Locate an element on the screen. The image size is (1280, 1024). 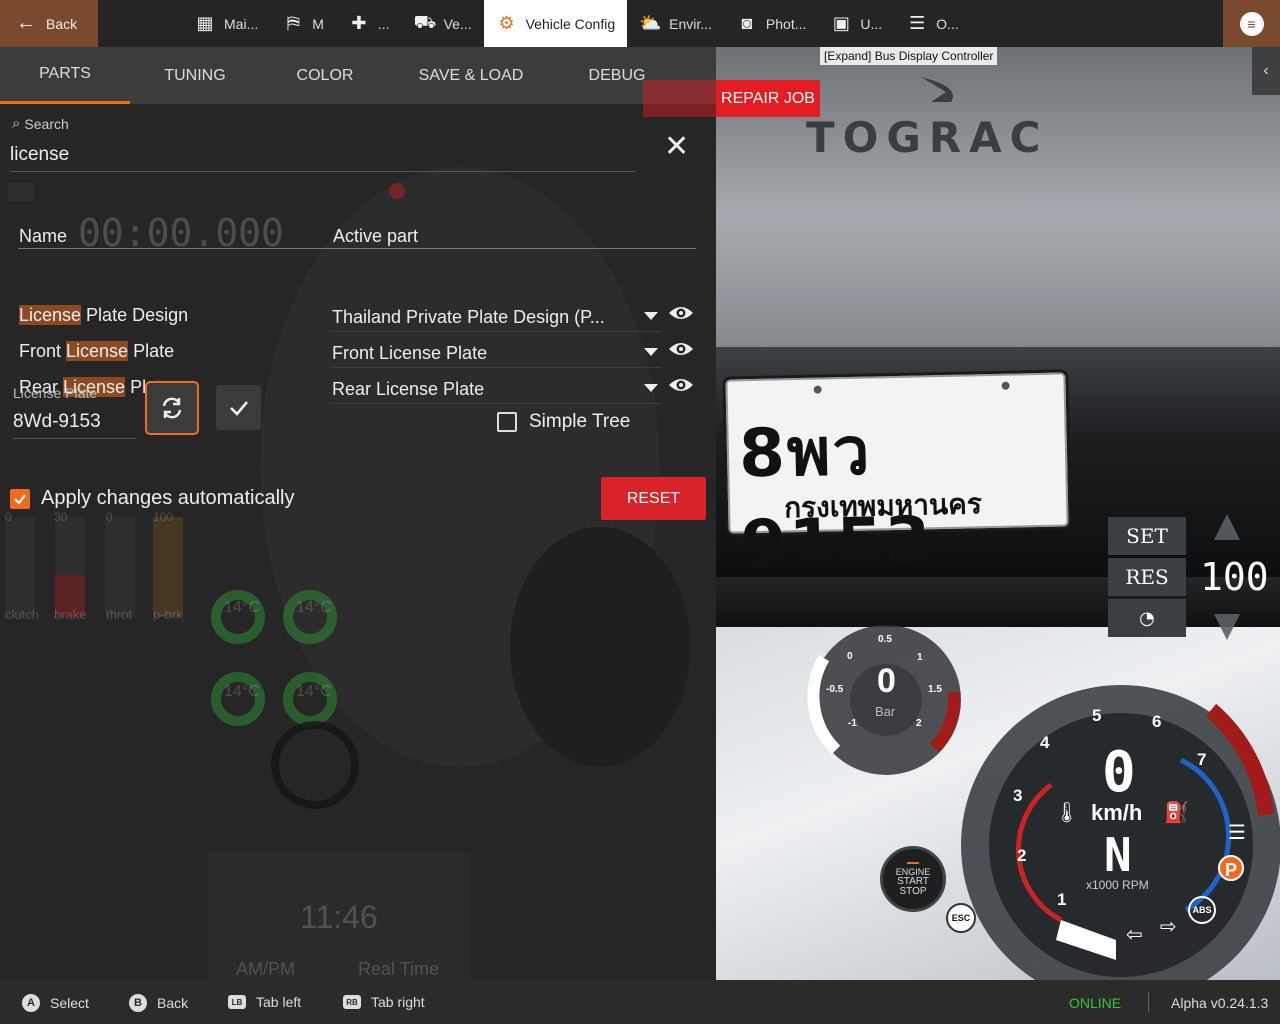
speed-value: 0 is located at coordinates (1119, 772).